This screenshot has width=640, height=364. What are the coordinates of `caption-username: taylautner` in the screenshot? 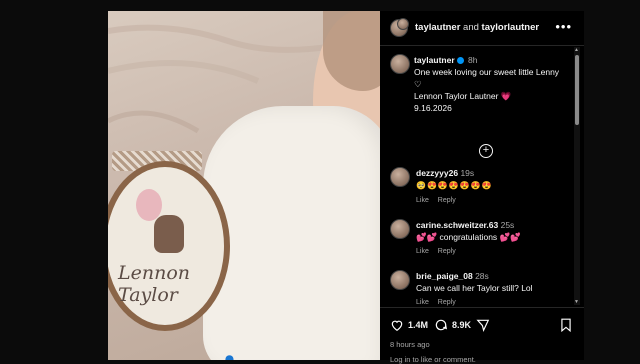 It's located at (434, 60).